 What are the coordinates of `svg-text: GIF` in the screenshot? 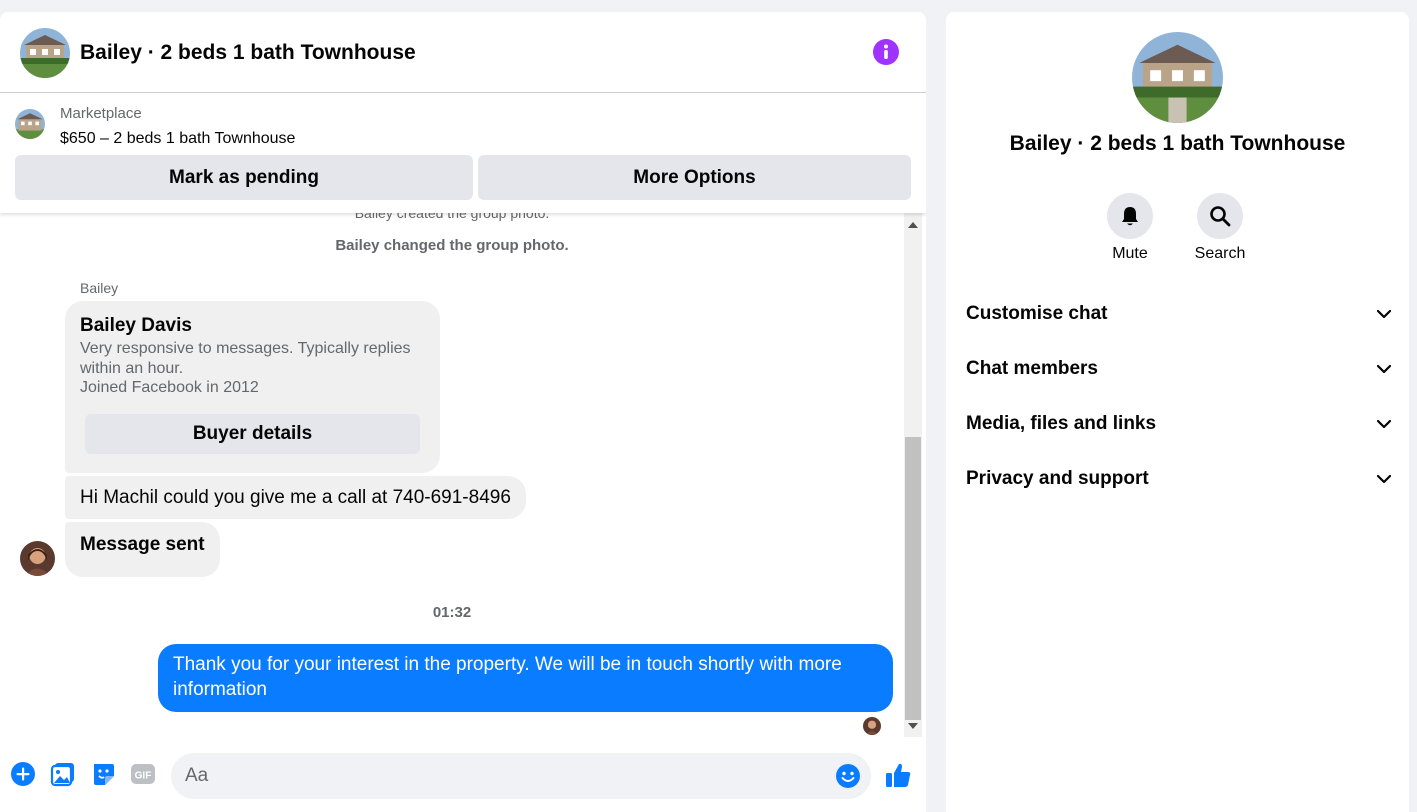 It's located at (143, 776).